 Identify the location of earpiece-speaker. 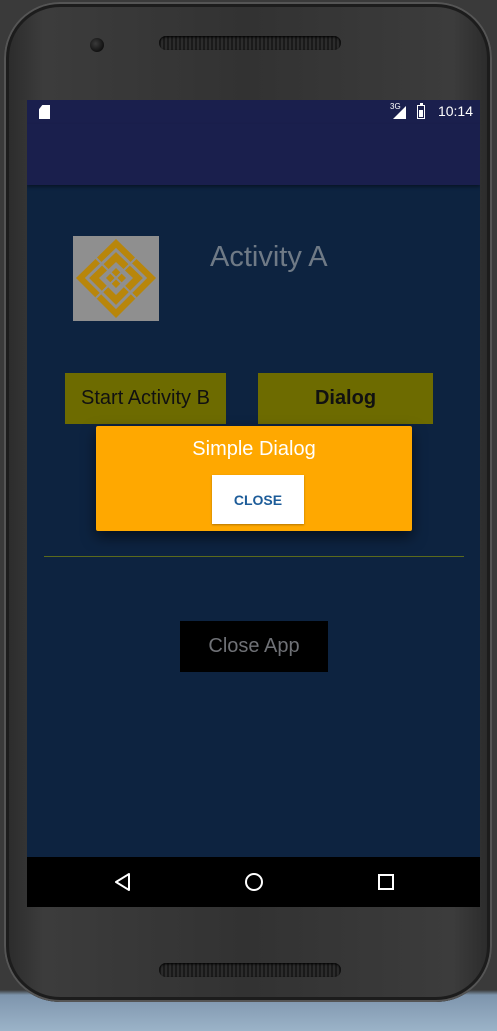
(250, 43).